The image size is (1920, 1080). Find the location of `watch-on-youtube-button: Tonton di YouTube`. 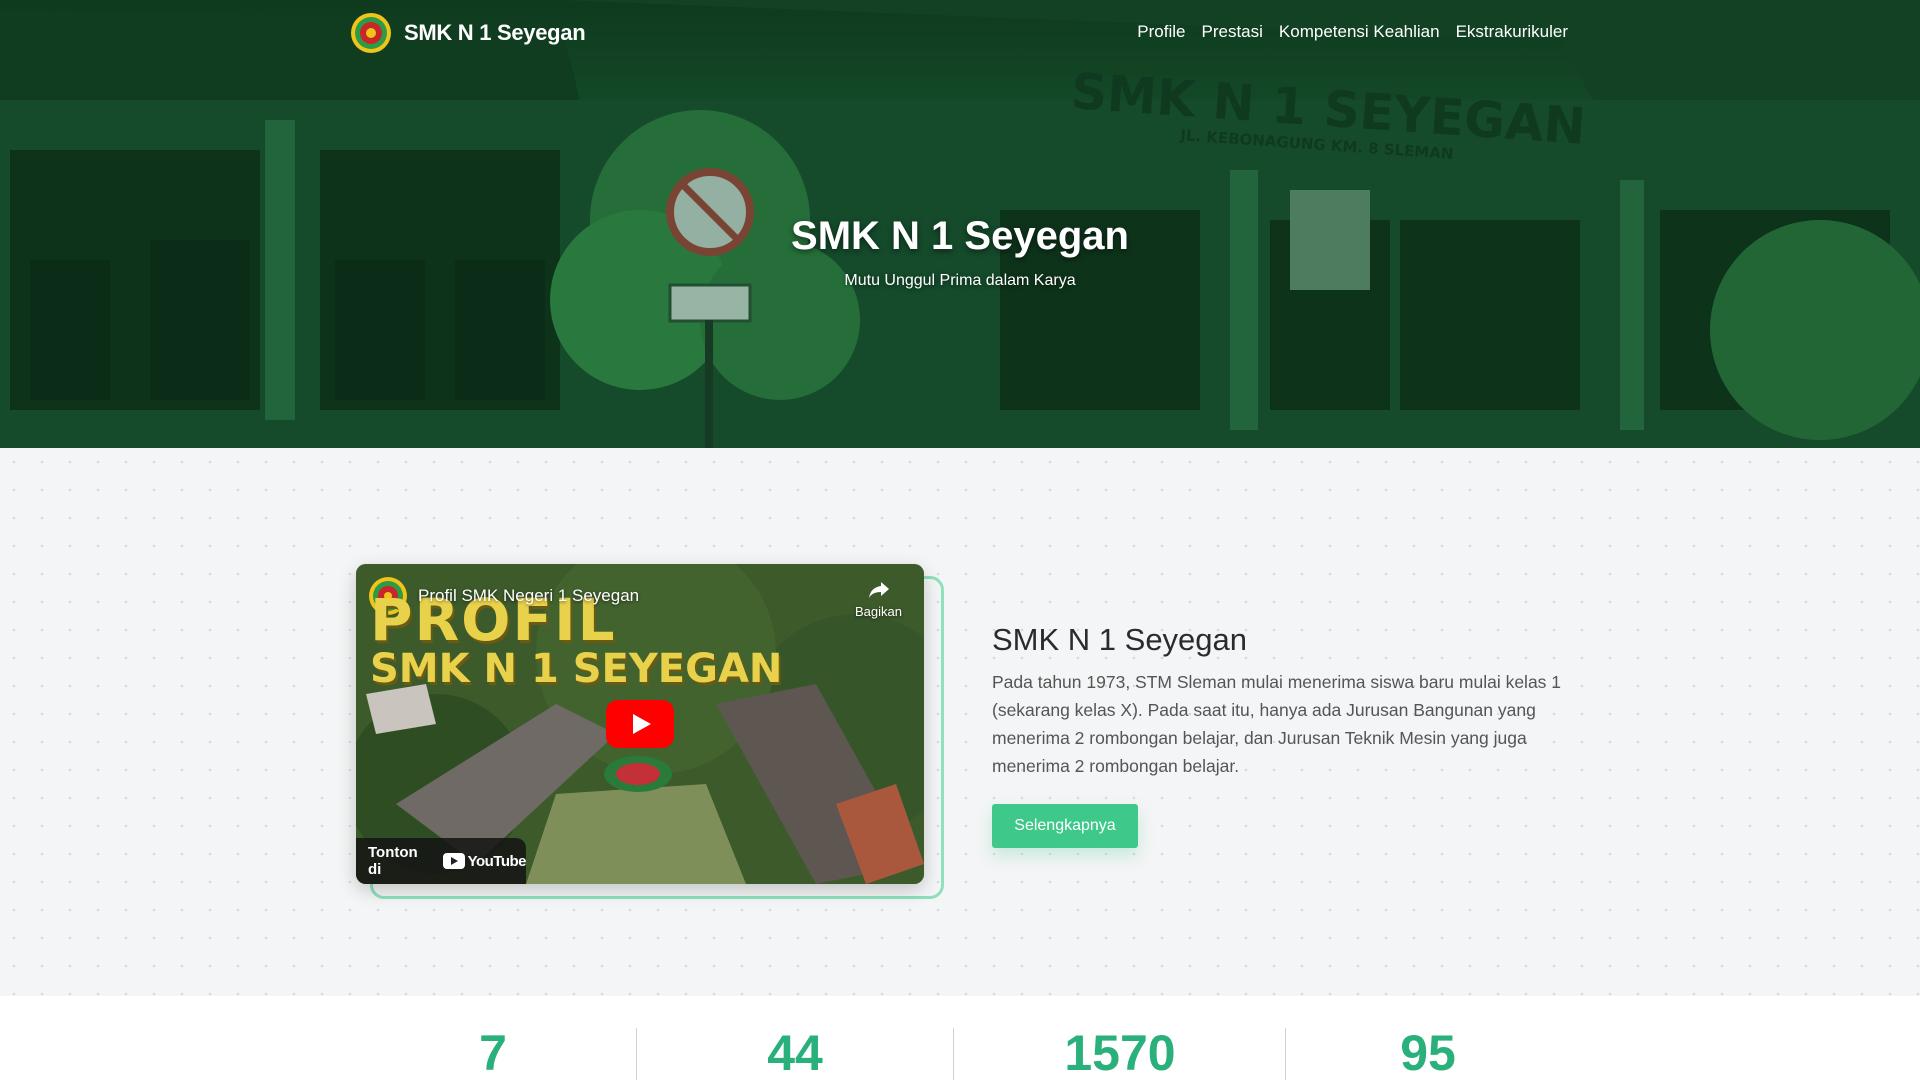

watch-on-youtube-button: Tonton di YouTube is located at coordinates (441, 861).